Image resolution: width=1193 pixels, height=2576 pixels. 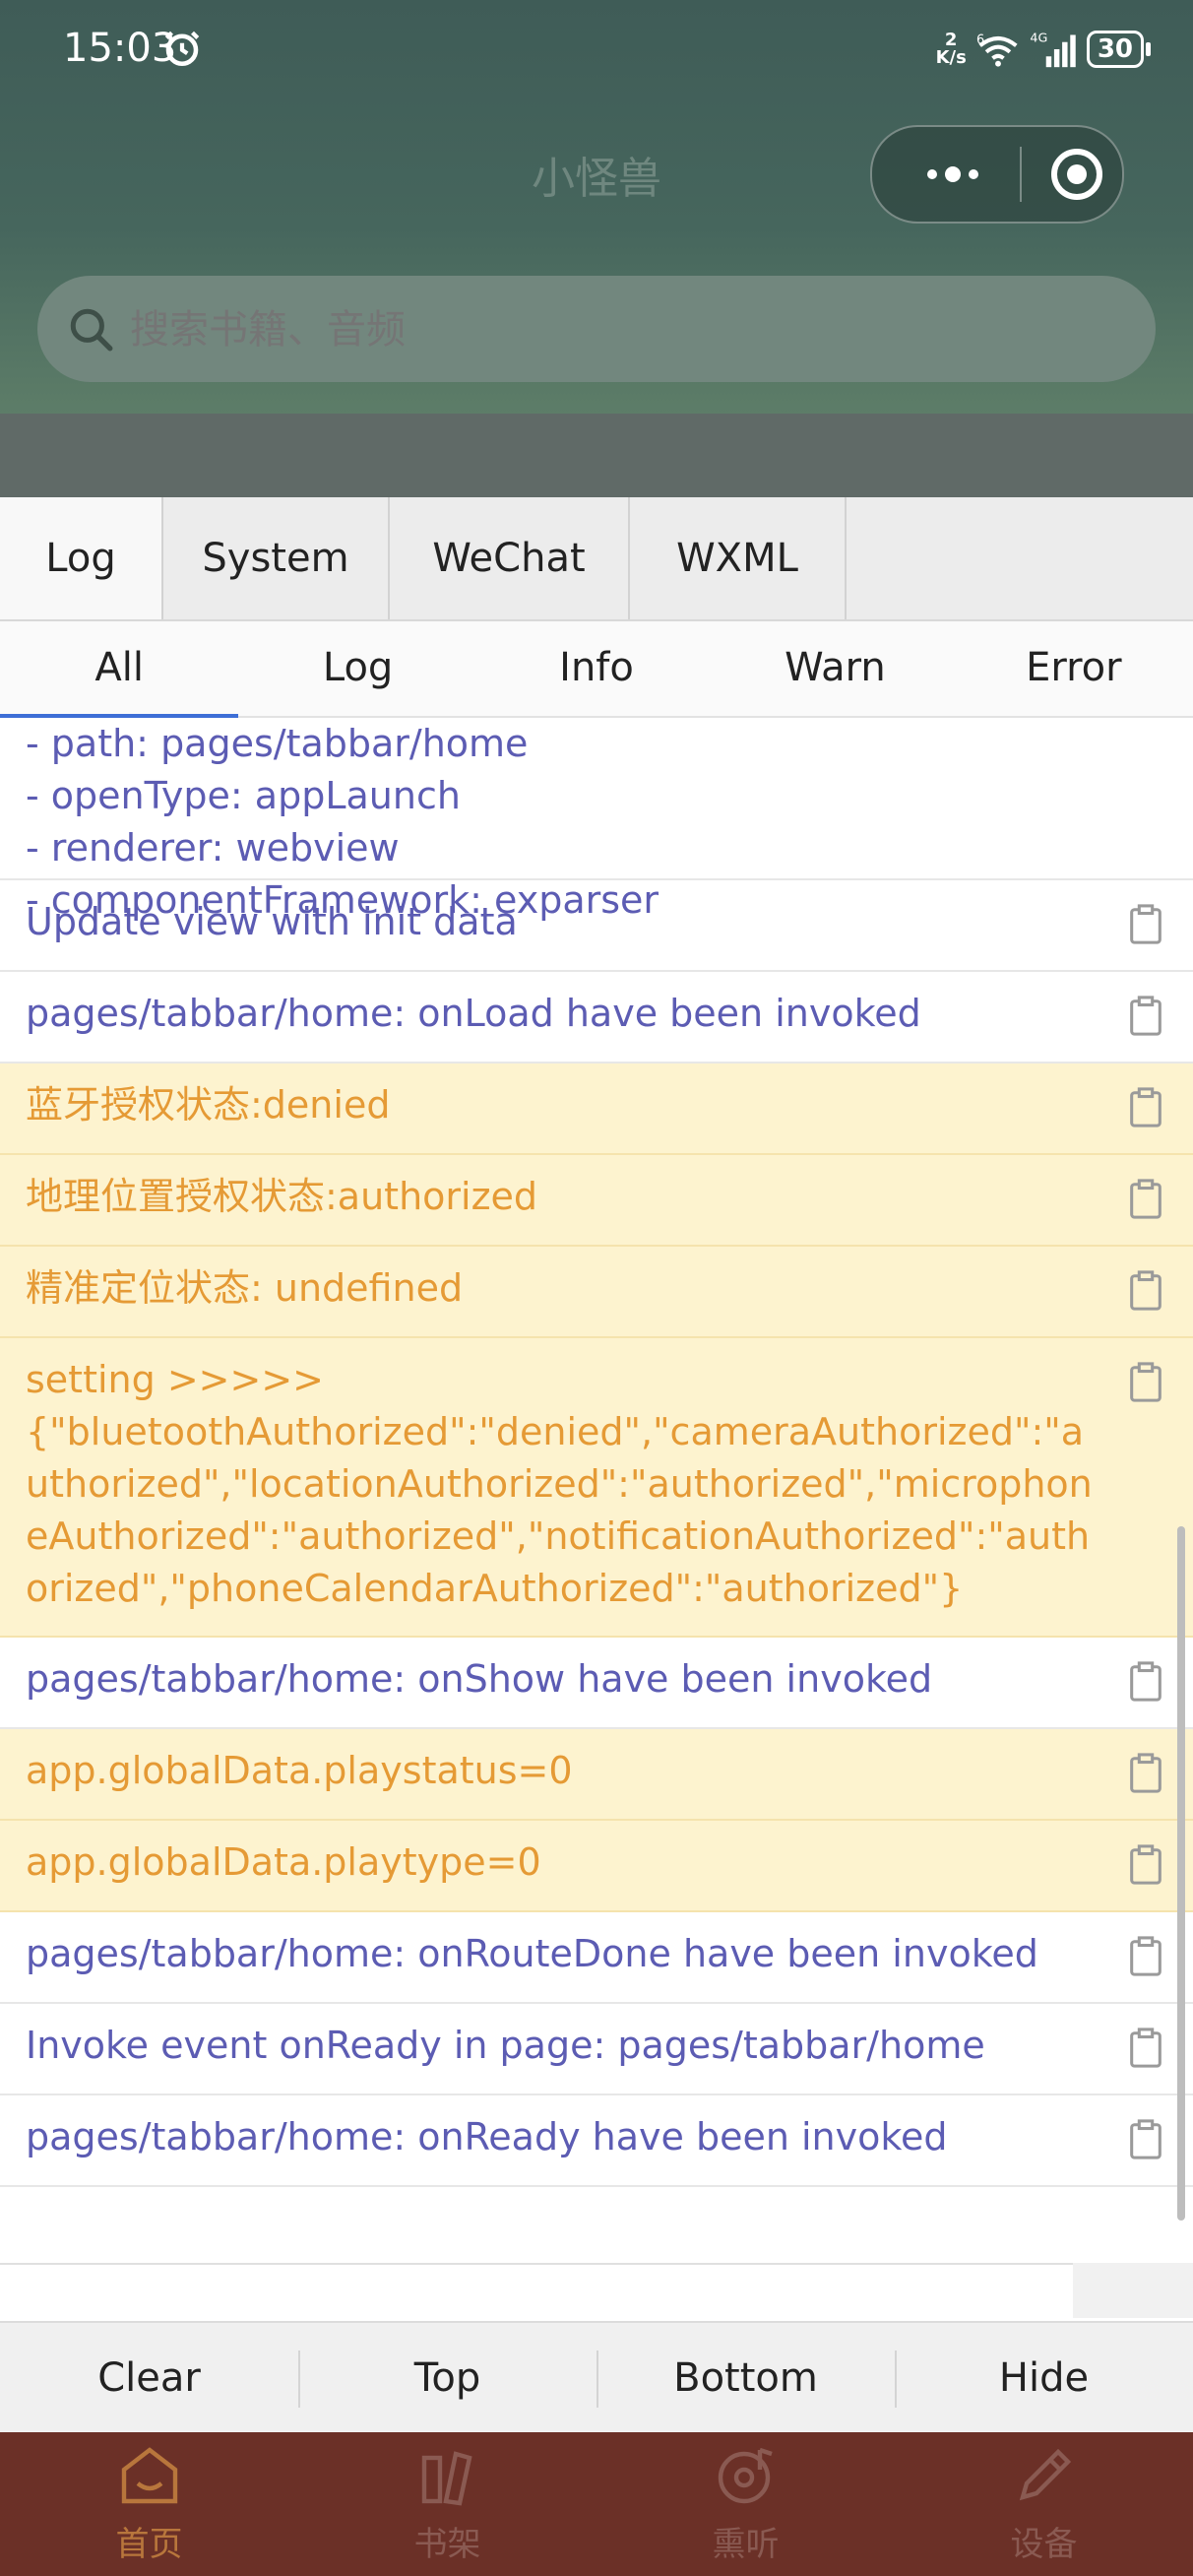 I want to click on tab-log: Log, so click(x=81, y=558).